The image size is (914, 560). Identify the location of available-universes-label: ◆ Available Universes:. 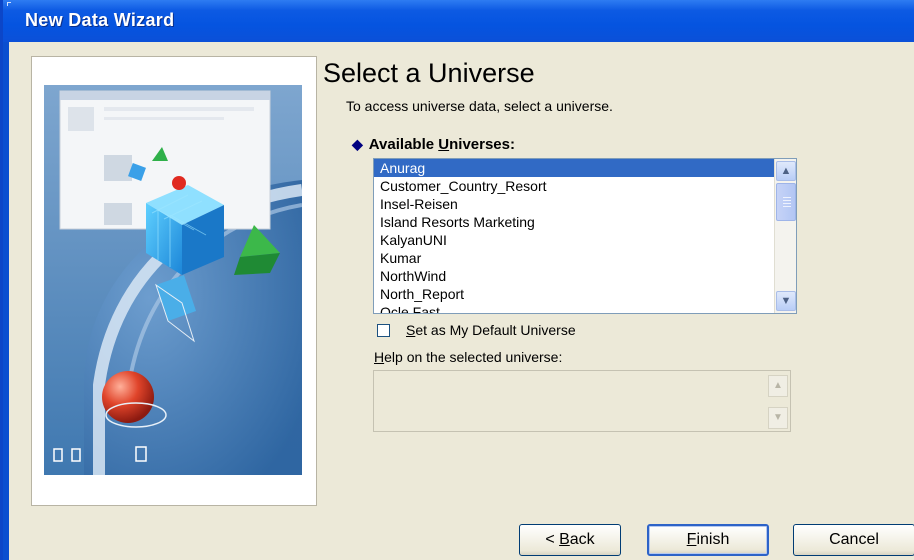
(433, 144).